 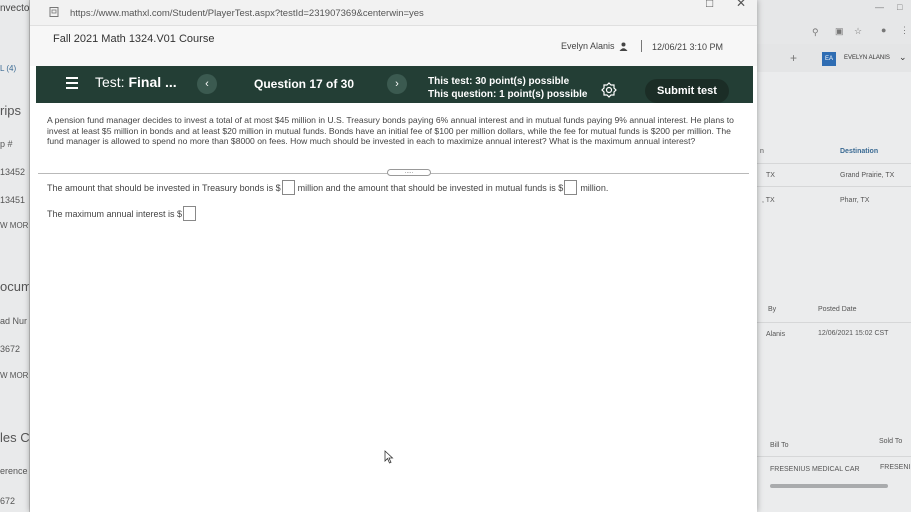 What do you see at coordinates (134, 39) in the screenshot?
I see `course-title: Fall 2021 Math 1324.V01 Course` at bounding box center [134, 39].